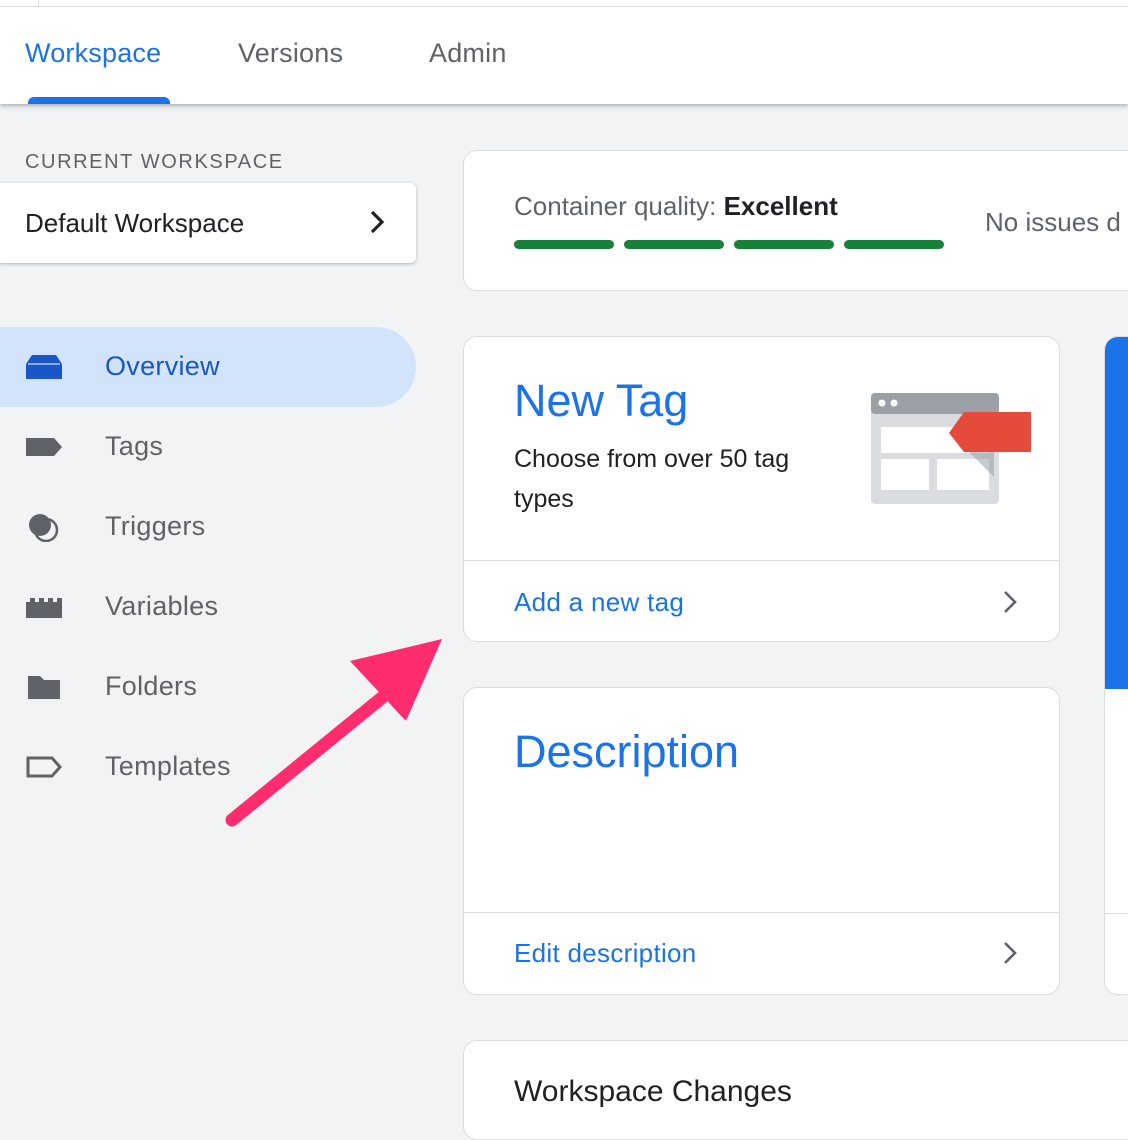  What do you see at coordinates (135, 223) in the screenshot?
I see `workspace-name: Default Workspace` at bounding box center [135, 223].